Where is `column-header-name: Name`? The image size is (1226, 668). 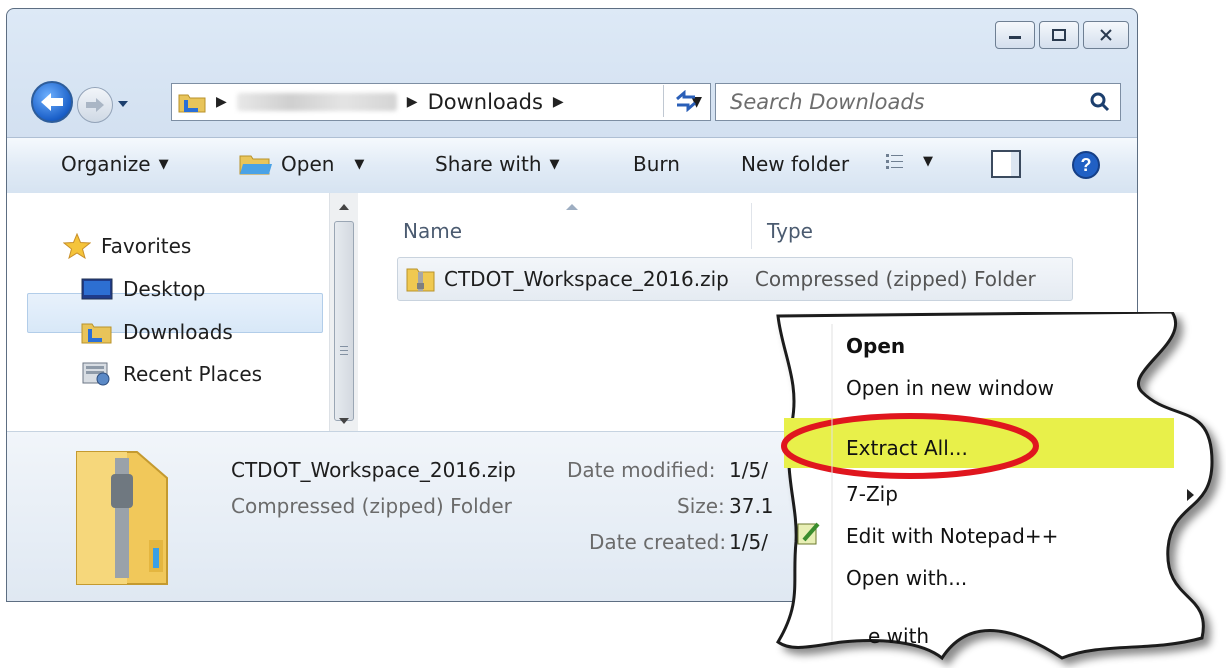
column-header-name: Name is located at coordinates (432, 231).